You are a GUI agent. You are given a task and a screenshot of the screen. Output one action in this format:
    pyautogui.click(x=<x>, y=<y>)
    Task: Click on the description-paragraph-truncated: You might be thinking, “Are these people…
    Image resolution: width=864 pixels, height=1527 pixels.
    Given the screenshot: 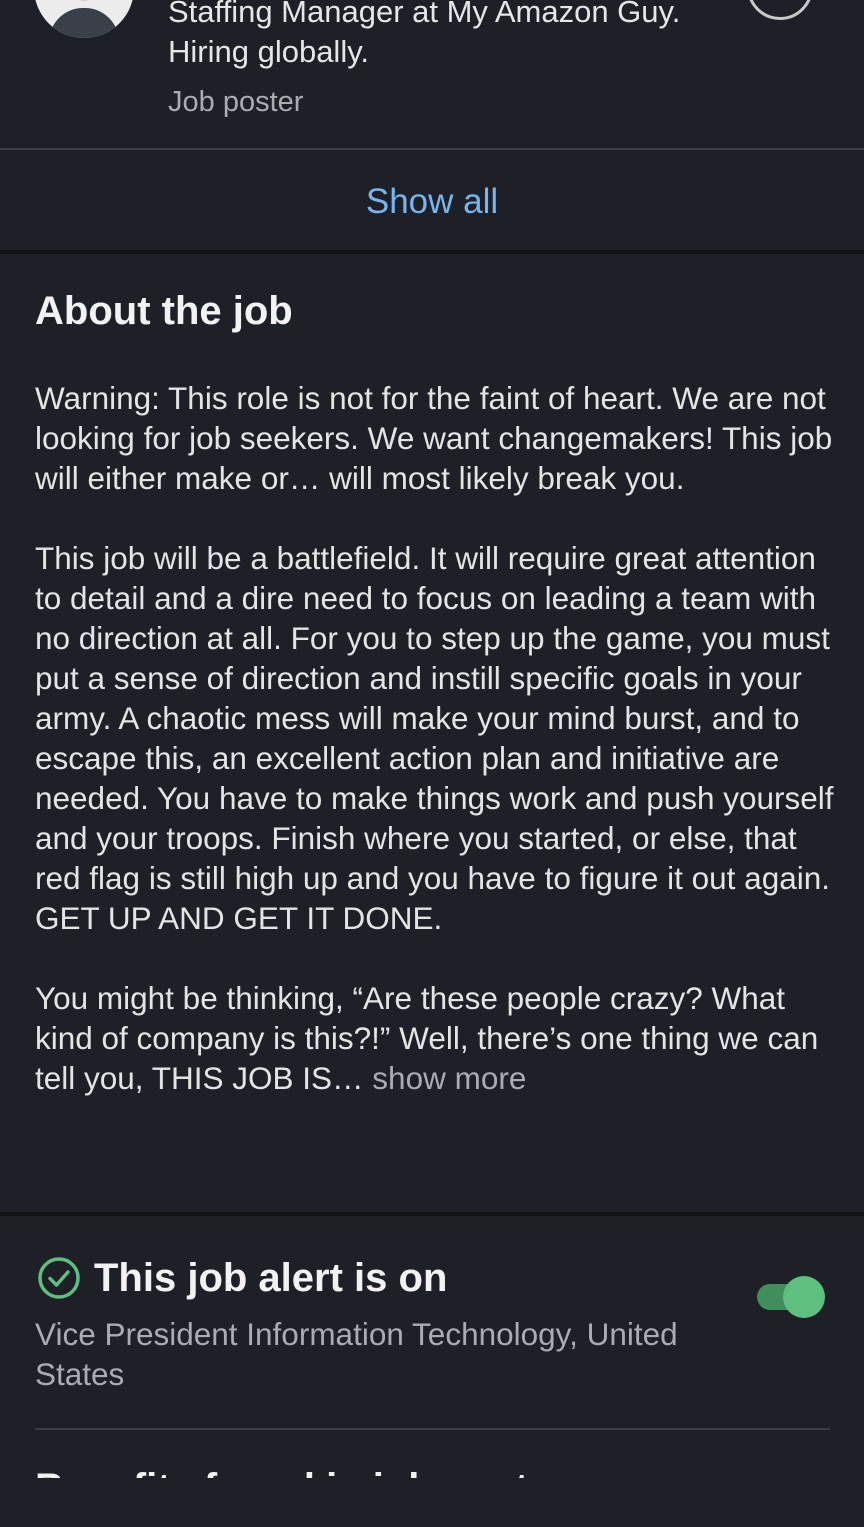 What is the action you would take?
    pyautogui.click(x=435, y=1038)
    